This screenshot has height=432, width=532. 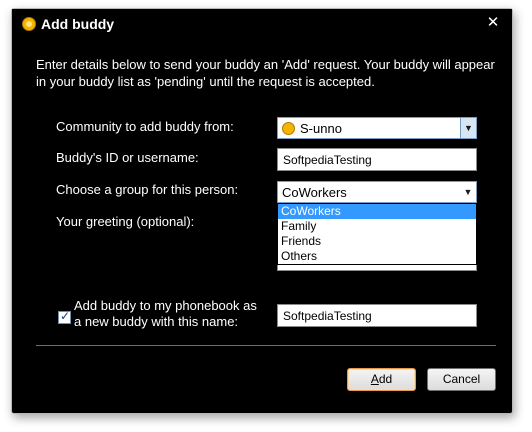 What do you see at coordinates (374, 379) in the screenshot?
I see `add-button-mnemonic: A` at bounding box center [374, 379].